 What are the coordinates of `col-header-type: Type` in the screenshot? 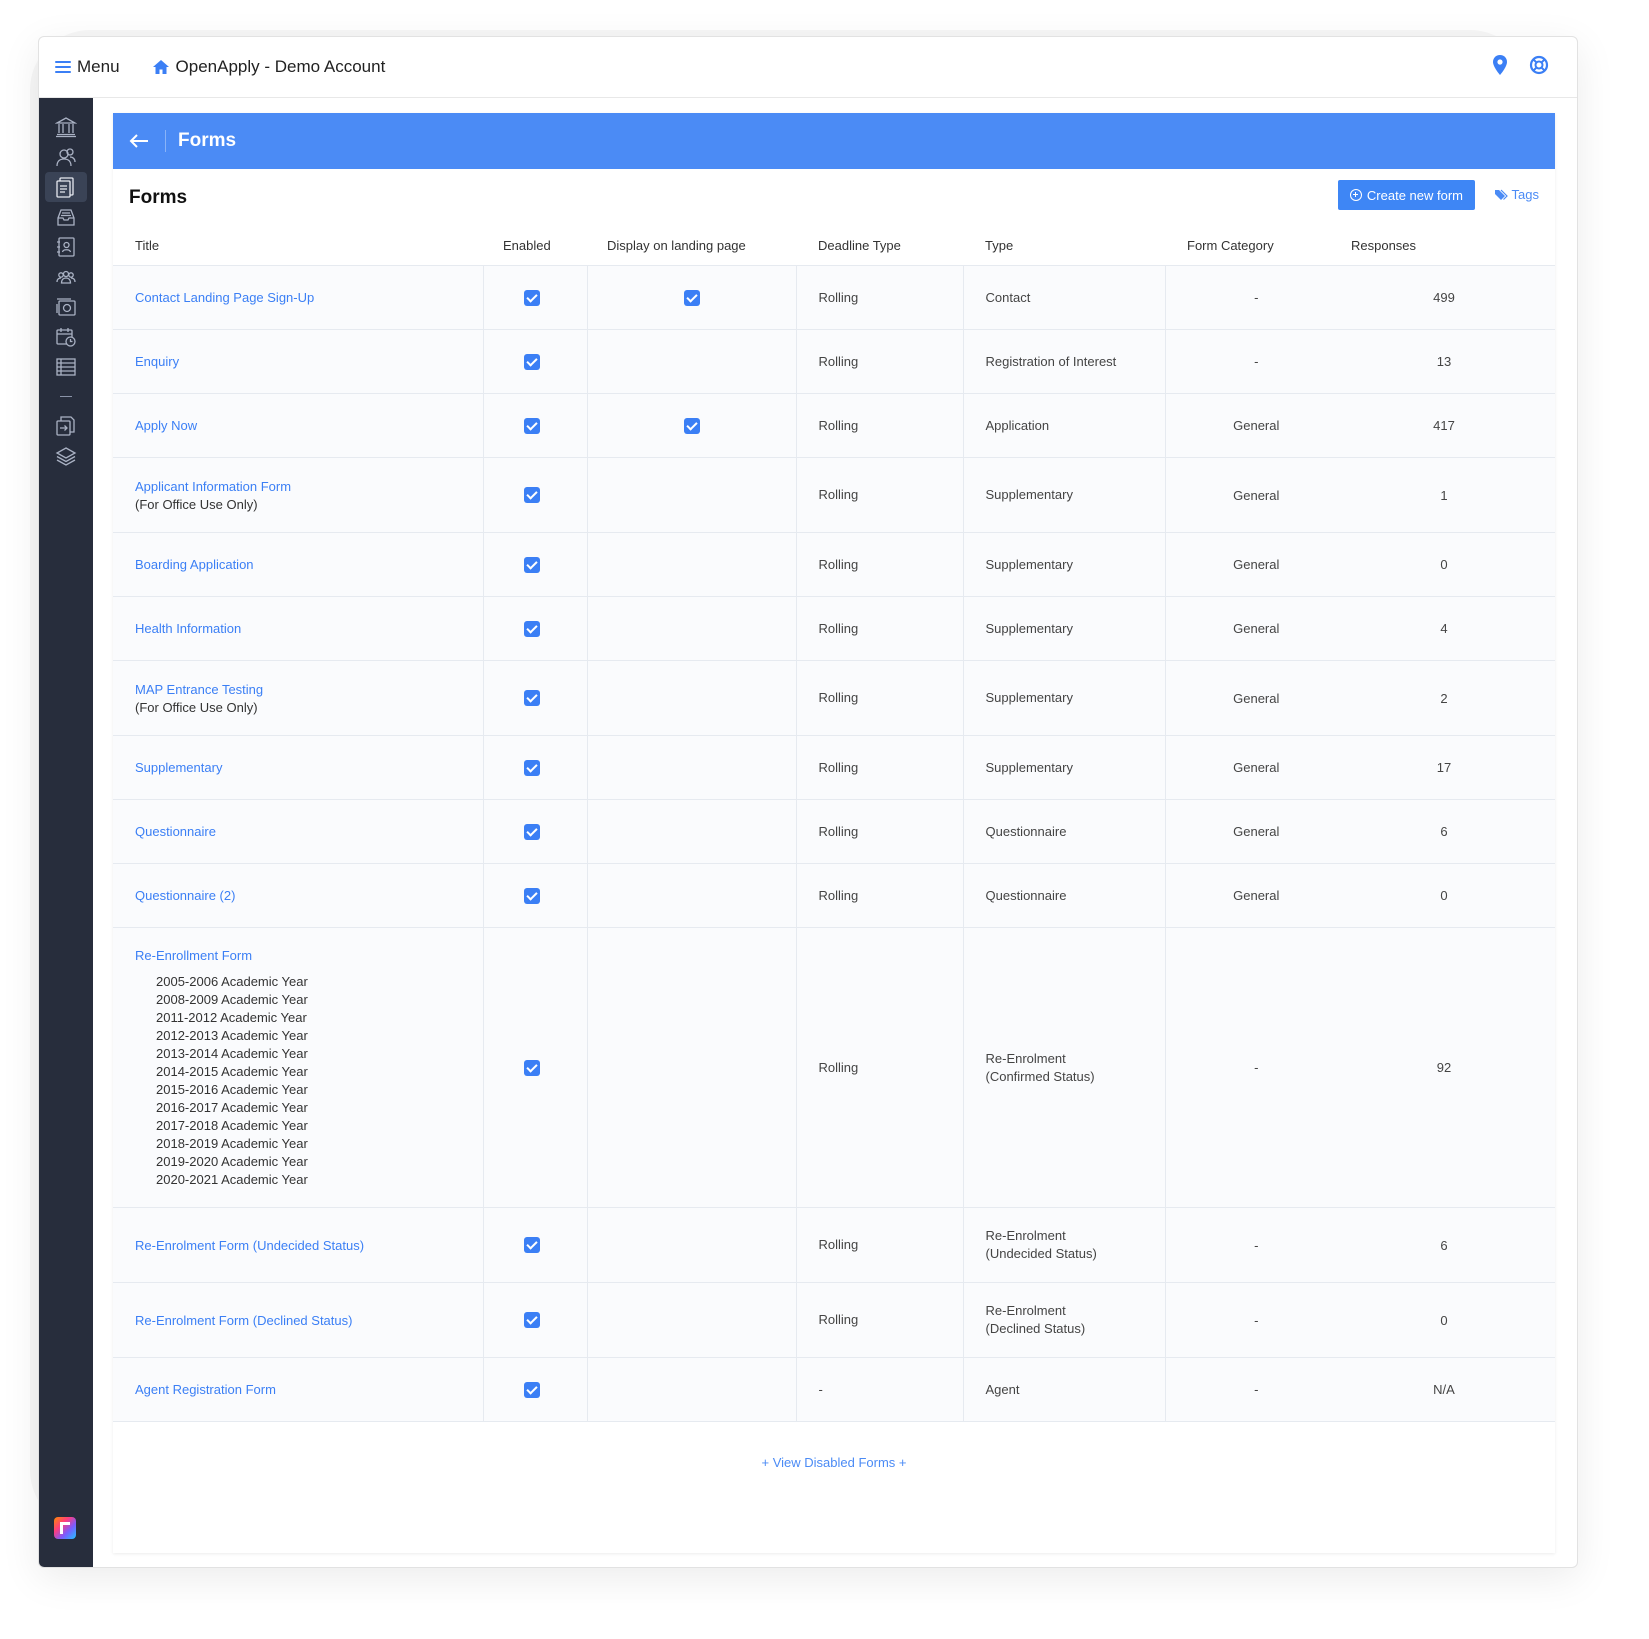 It's located at (1064, 245).